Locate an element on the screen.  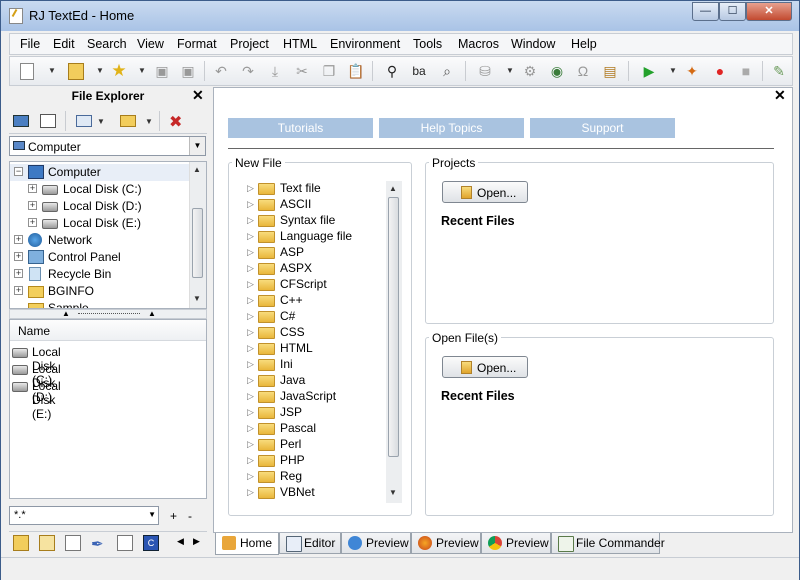
collapse-icon: − is located at coordinates (18, 171).